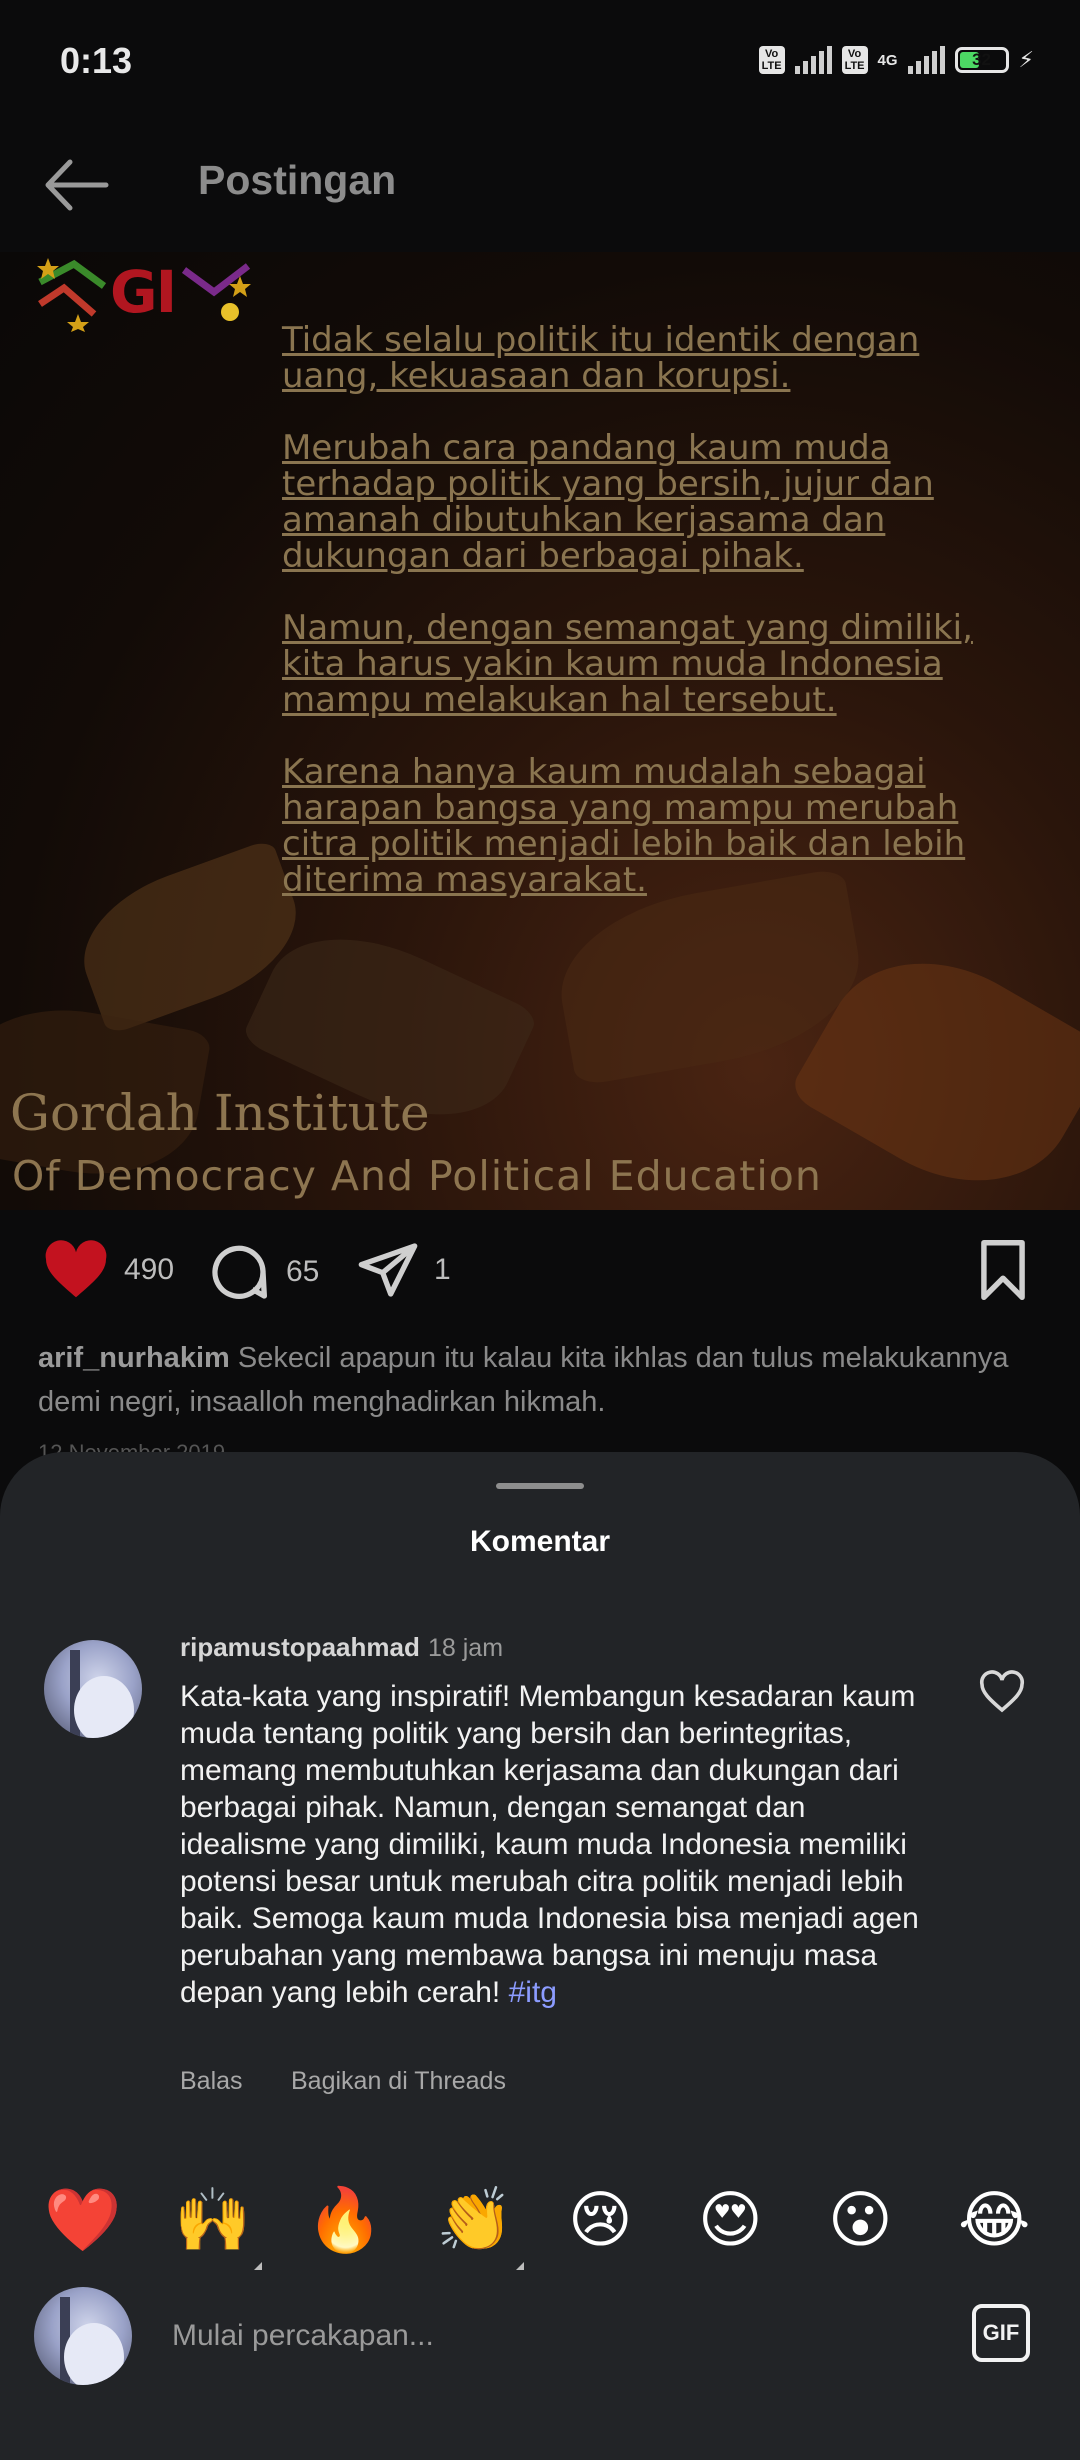 This screenshot has width=1080, height=2460. I want to click on comment-count: 65, so click(303, 1271).